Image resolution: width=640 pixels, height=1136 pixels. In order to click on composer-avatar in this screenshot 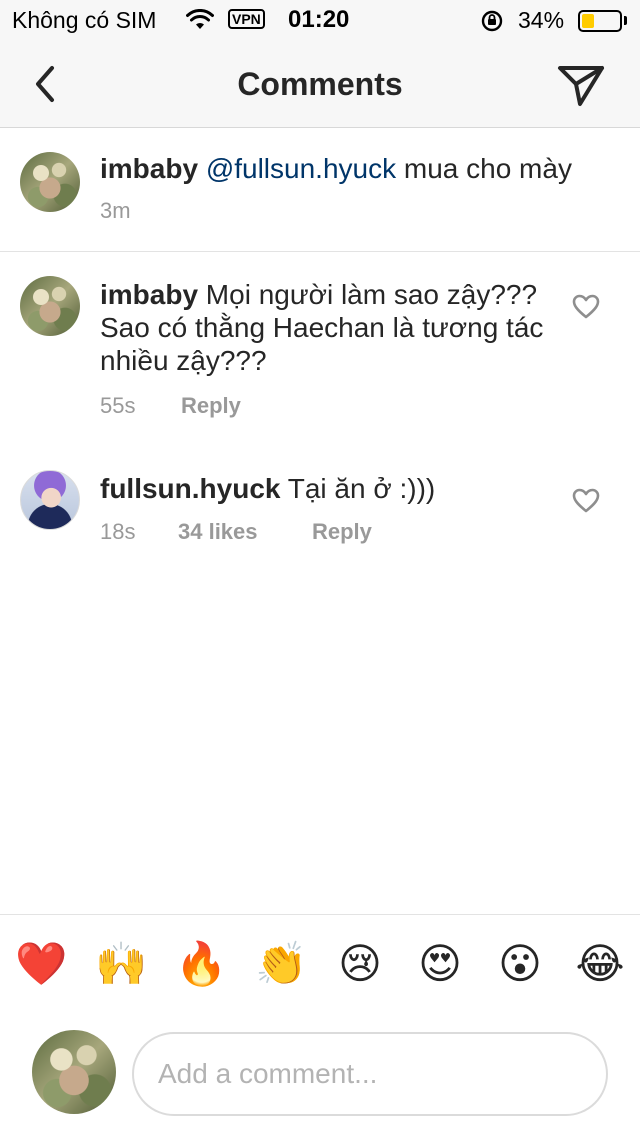, I will do `click(74, 1072)`.